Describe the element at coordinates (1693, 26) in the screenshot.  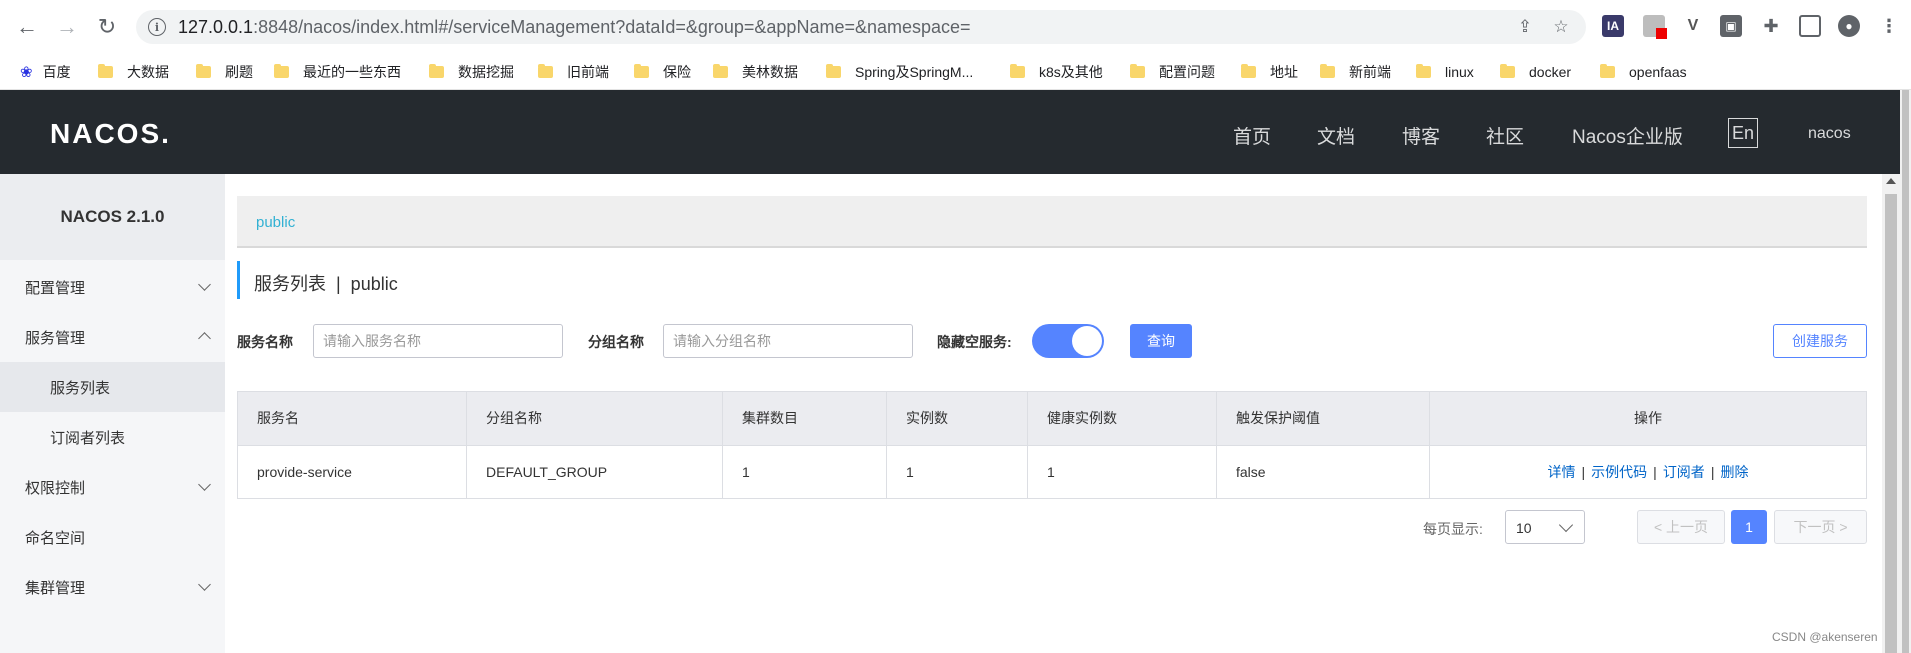
I see `extension-v-icon: V` at that location.